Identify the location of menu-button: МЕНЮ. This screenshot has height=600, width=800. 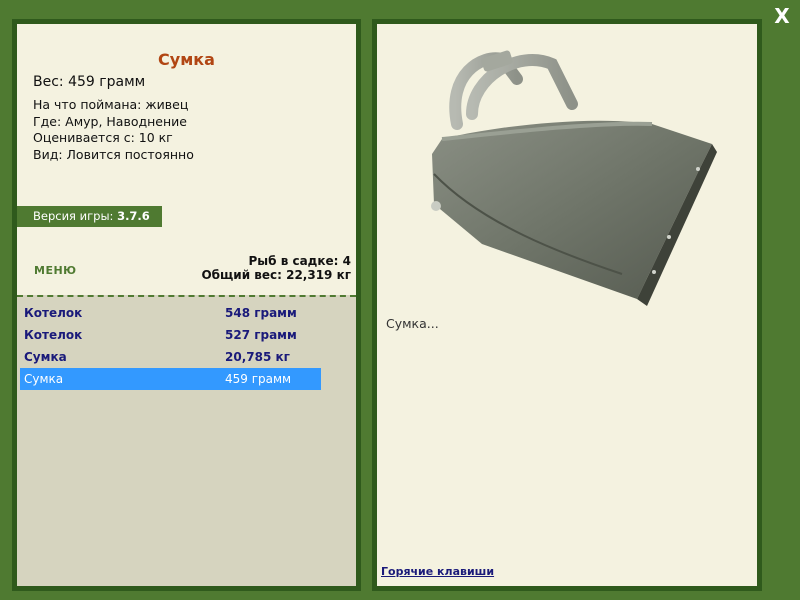
(55, 270).